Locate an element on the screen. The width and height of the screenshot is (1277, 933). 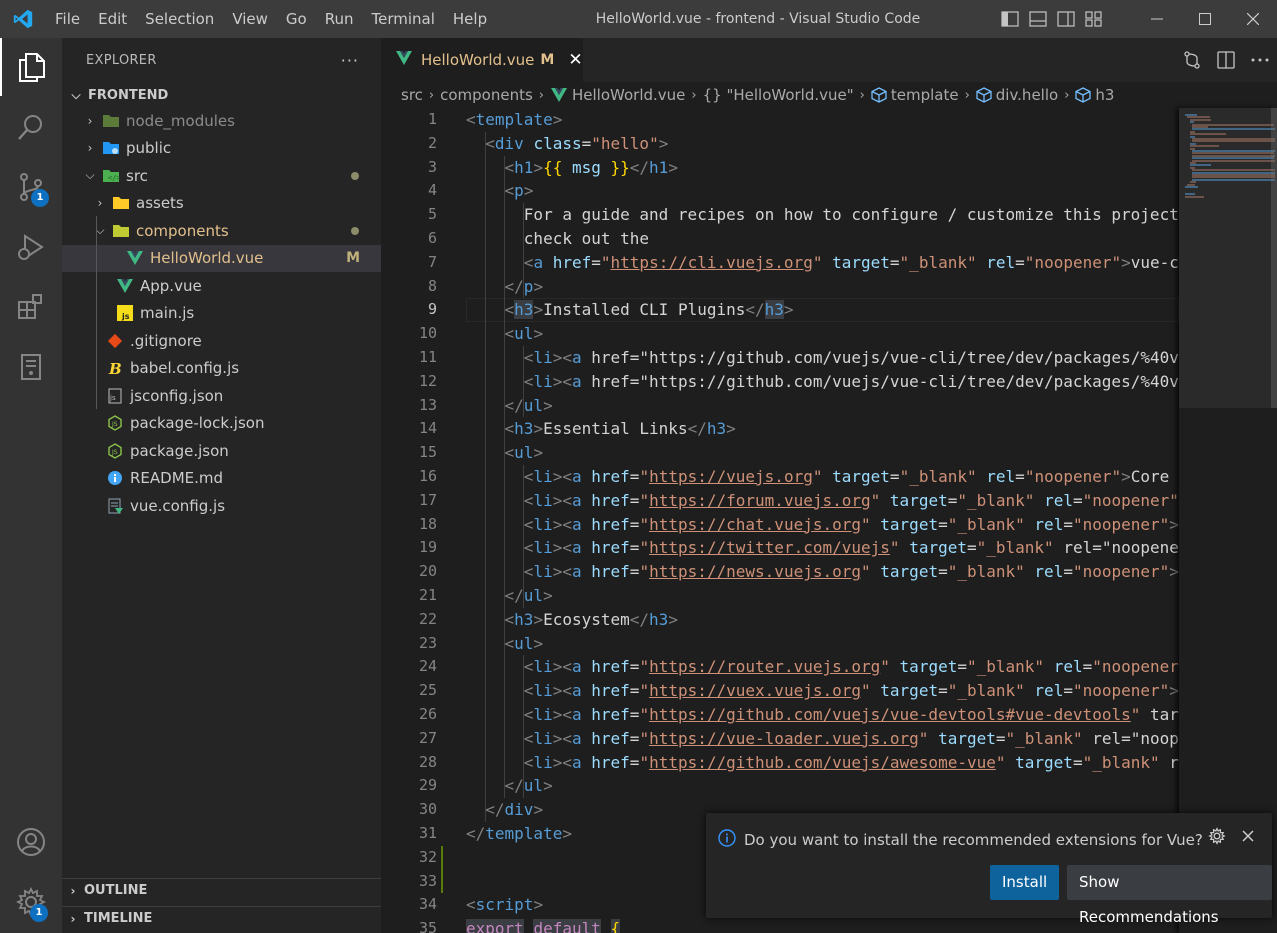
line-number: 10 is located at coordinates (427, 333).